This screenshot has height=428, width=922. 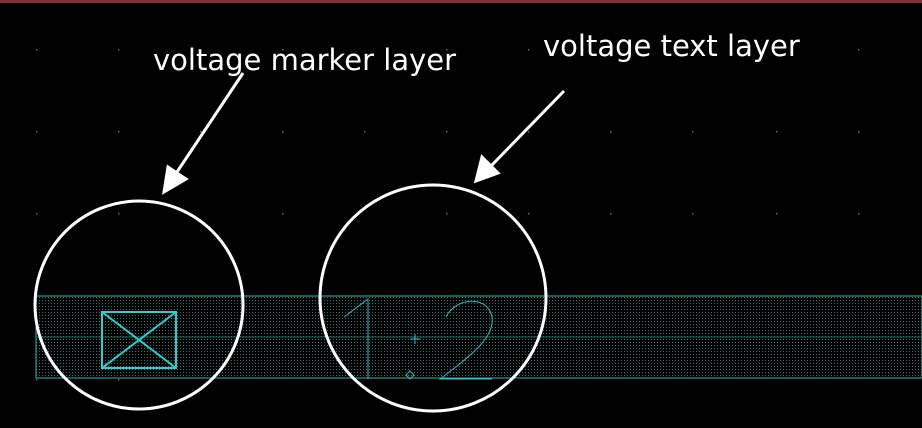 I want to click on text-arrow, so click(x=519, y=136).